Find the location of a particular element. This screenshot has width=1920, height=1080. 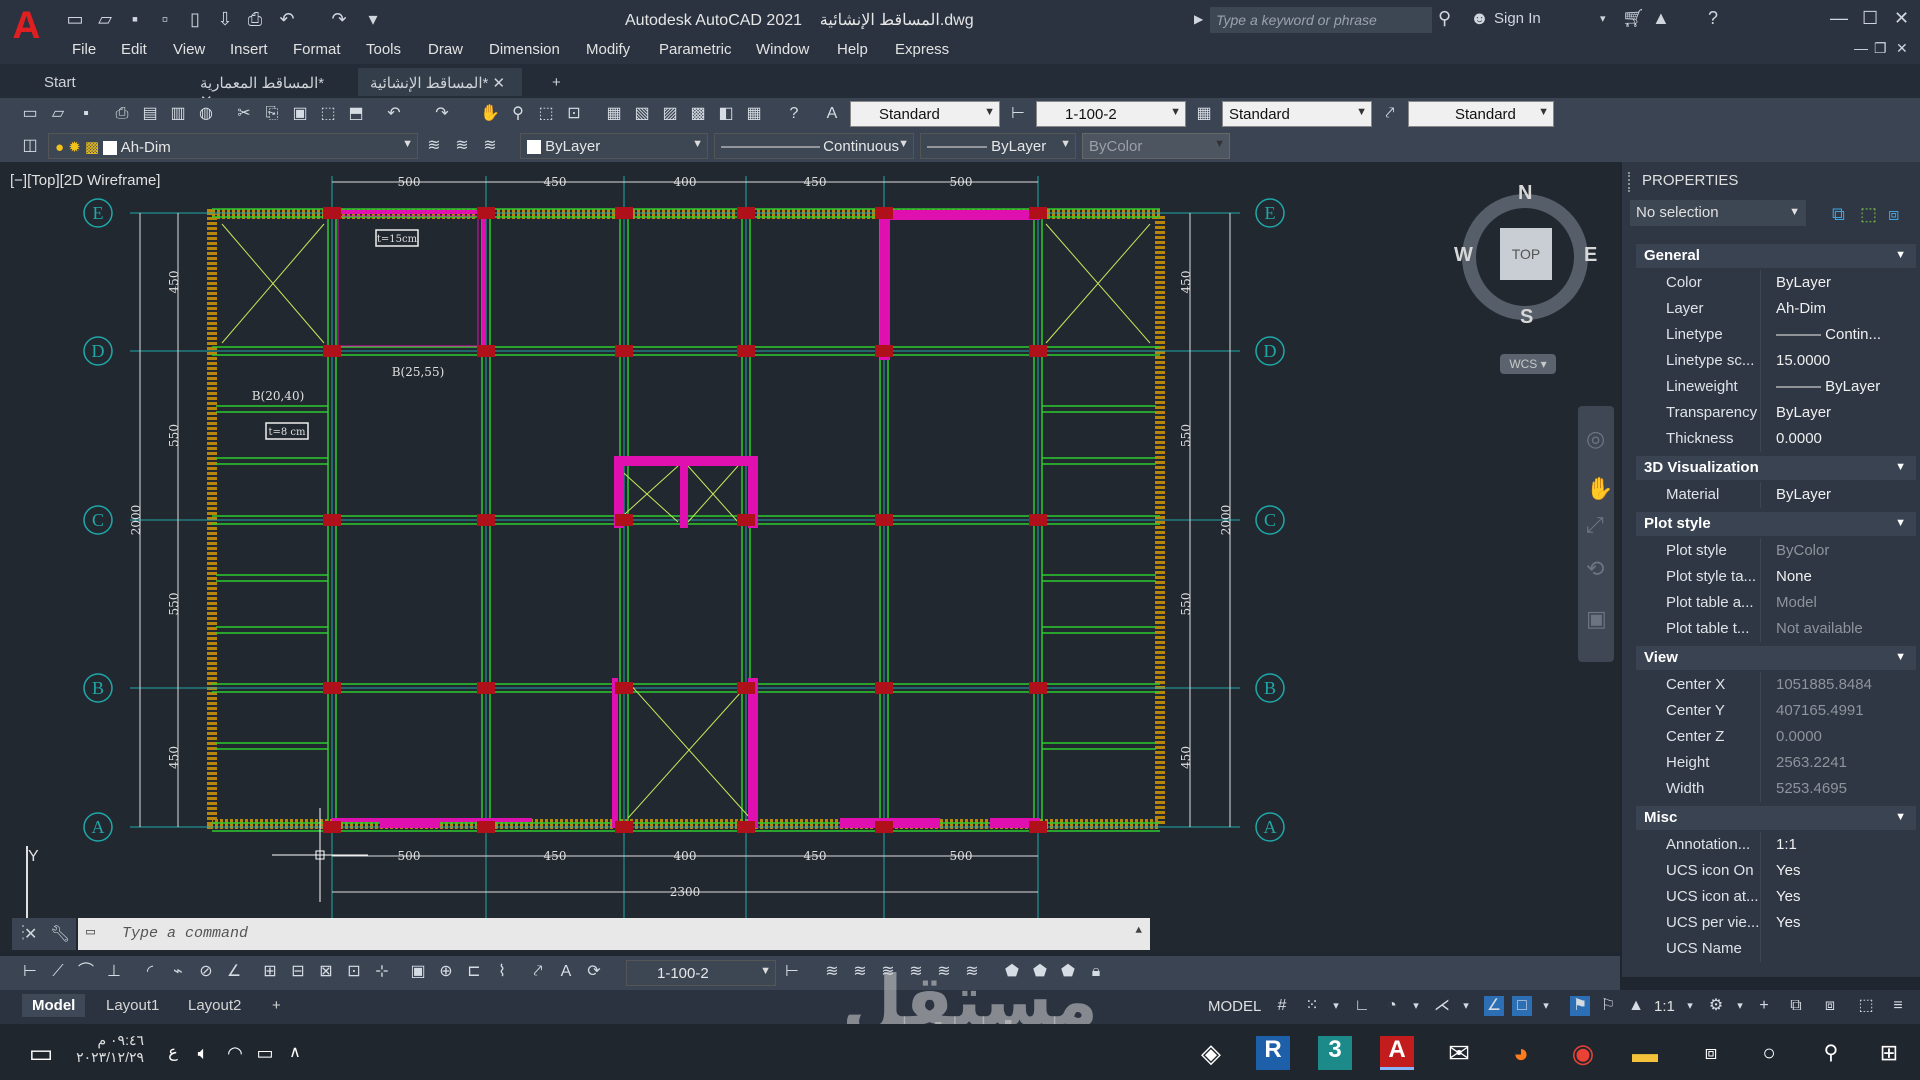

mail-icon: ✉ is located at coordinates (1459, 1053).